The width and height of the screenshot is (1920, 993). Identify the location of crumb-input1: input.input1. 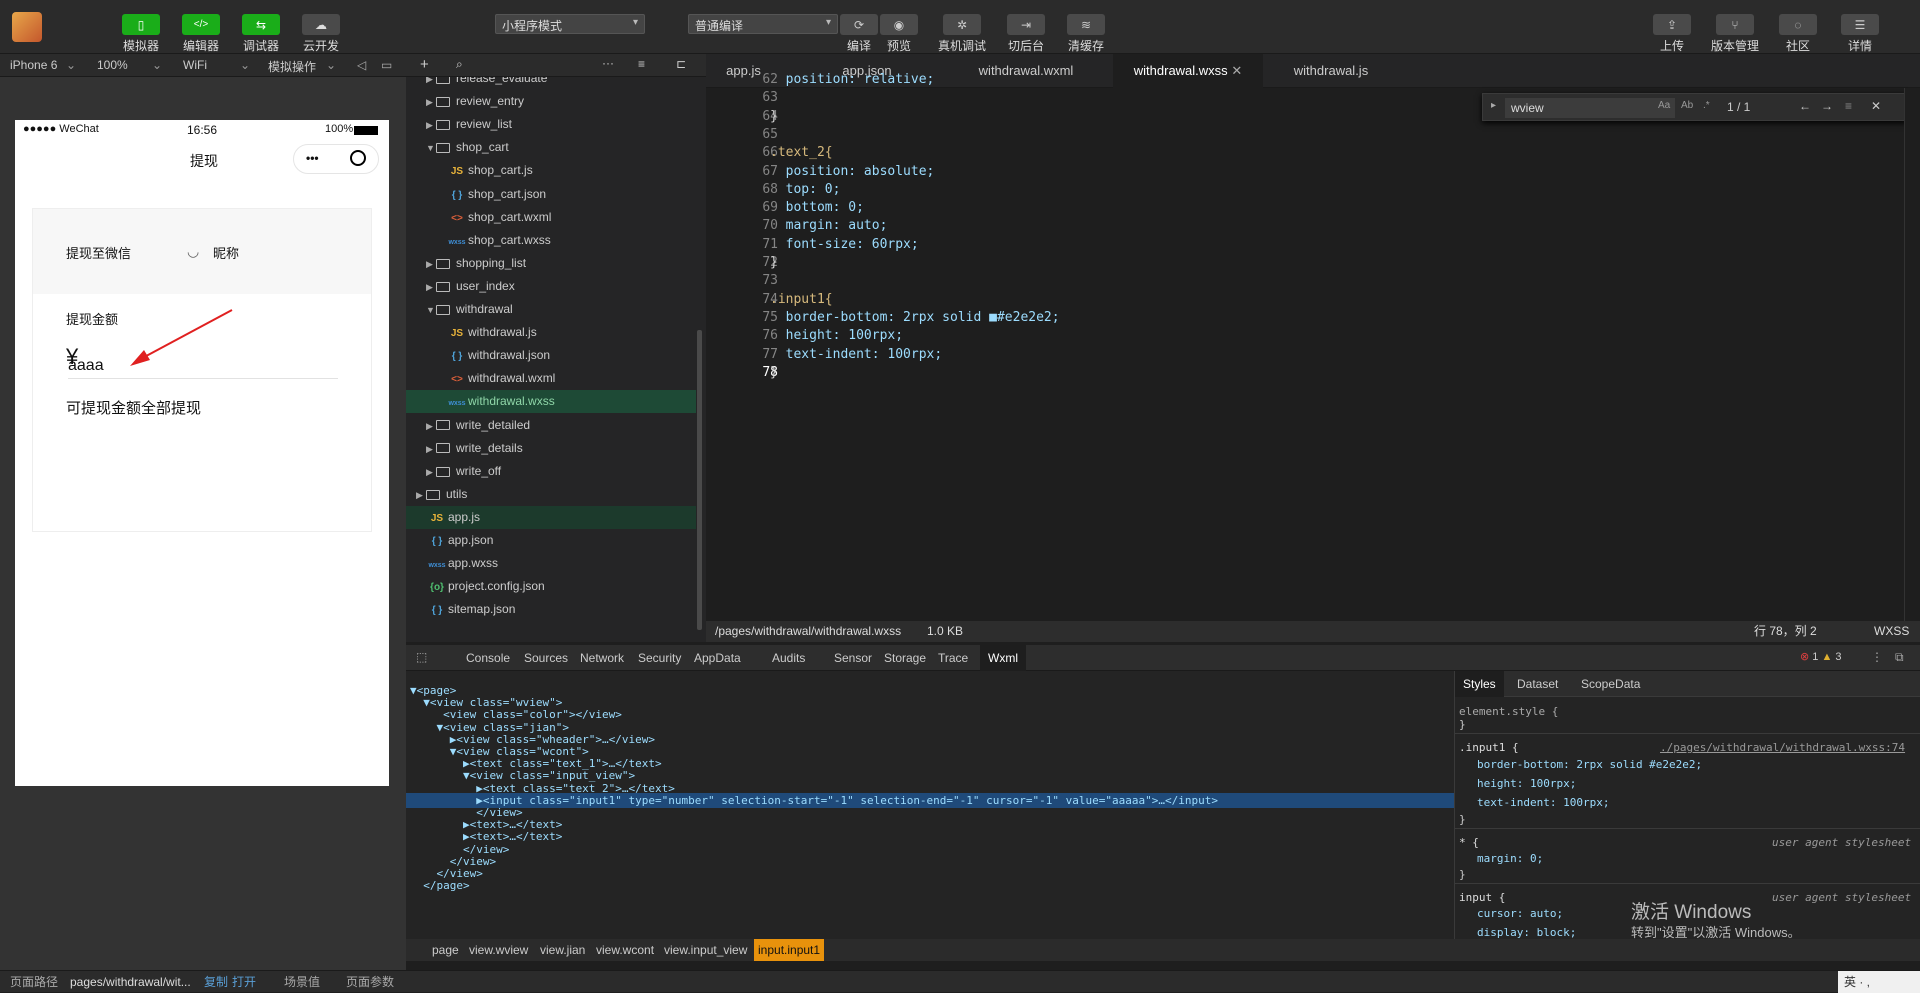
(789, 950).